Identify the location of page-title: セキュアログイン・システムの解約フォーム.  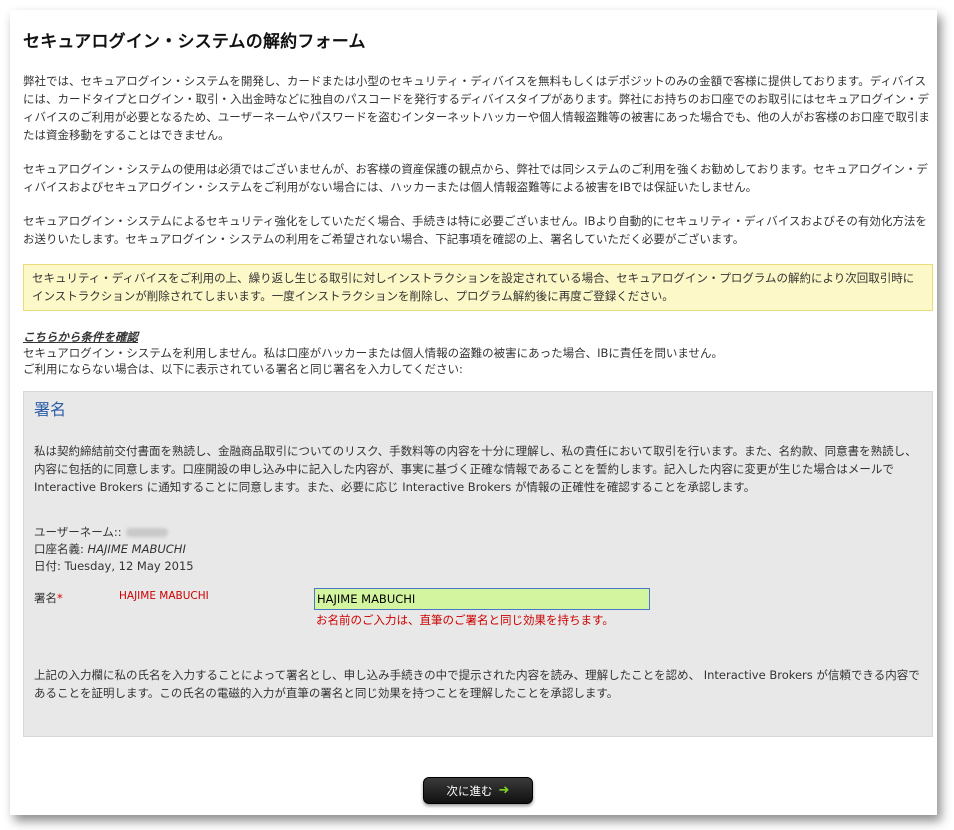
(194, 42).